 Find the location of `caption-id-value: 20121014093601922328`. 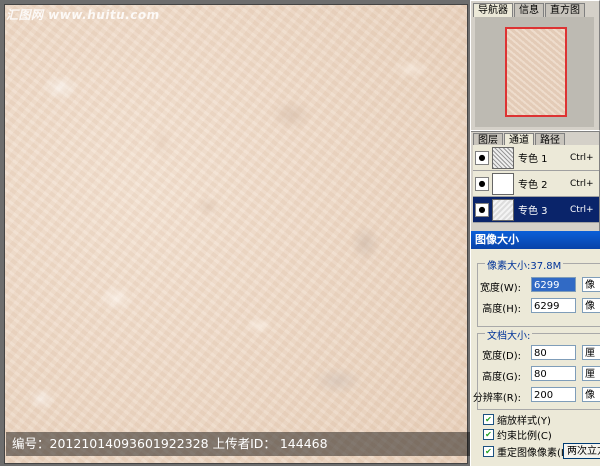

caption-id-value: 20121014093601922328 is located at coordinates (129, 443).